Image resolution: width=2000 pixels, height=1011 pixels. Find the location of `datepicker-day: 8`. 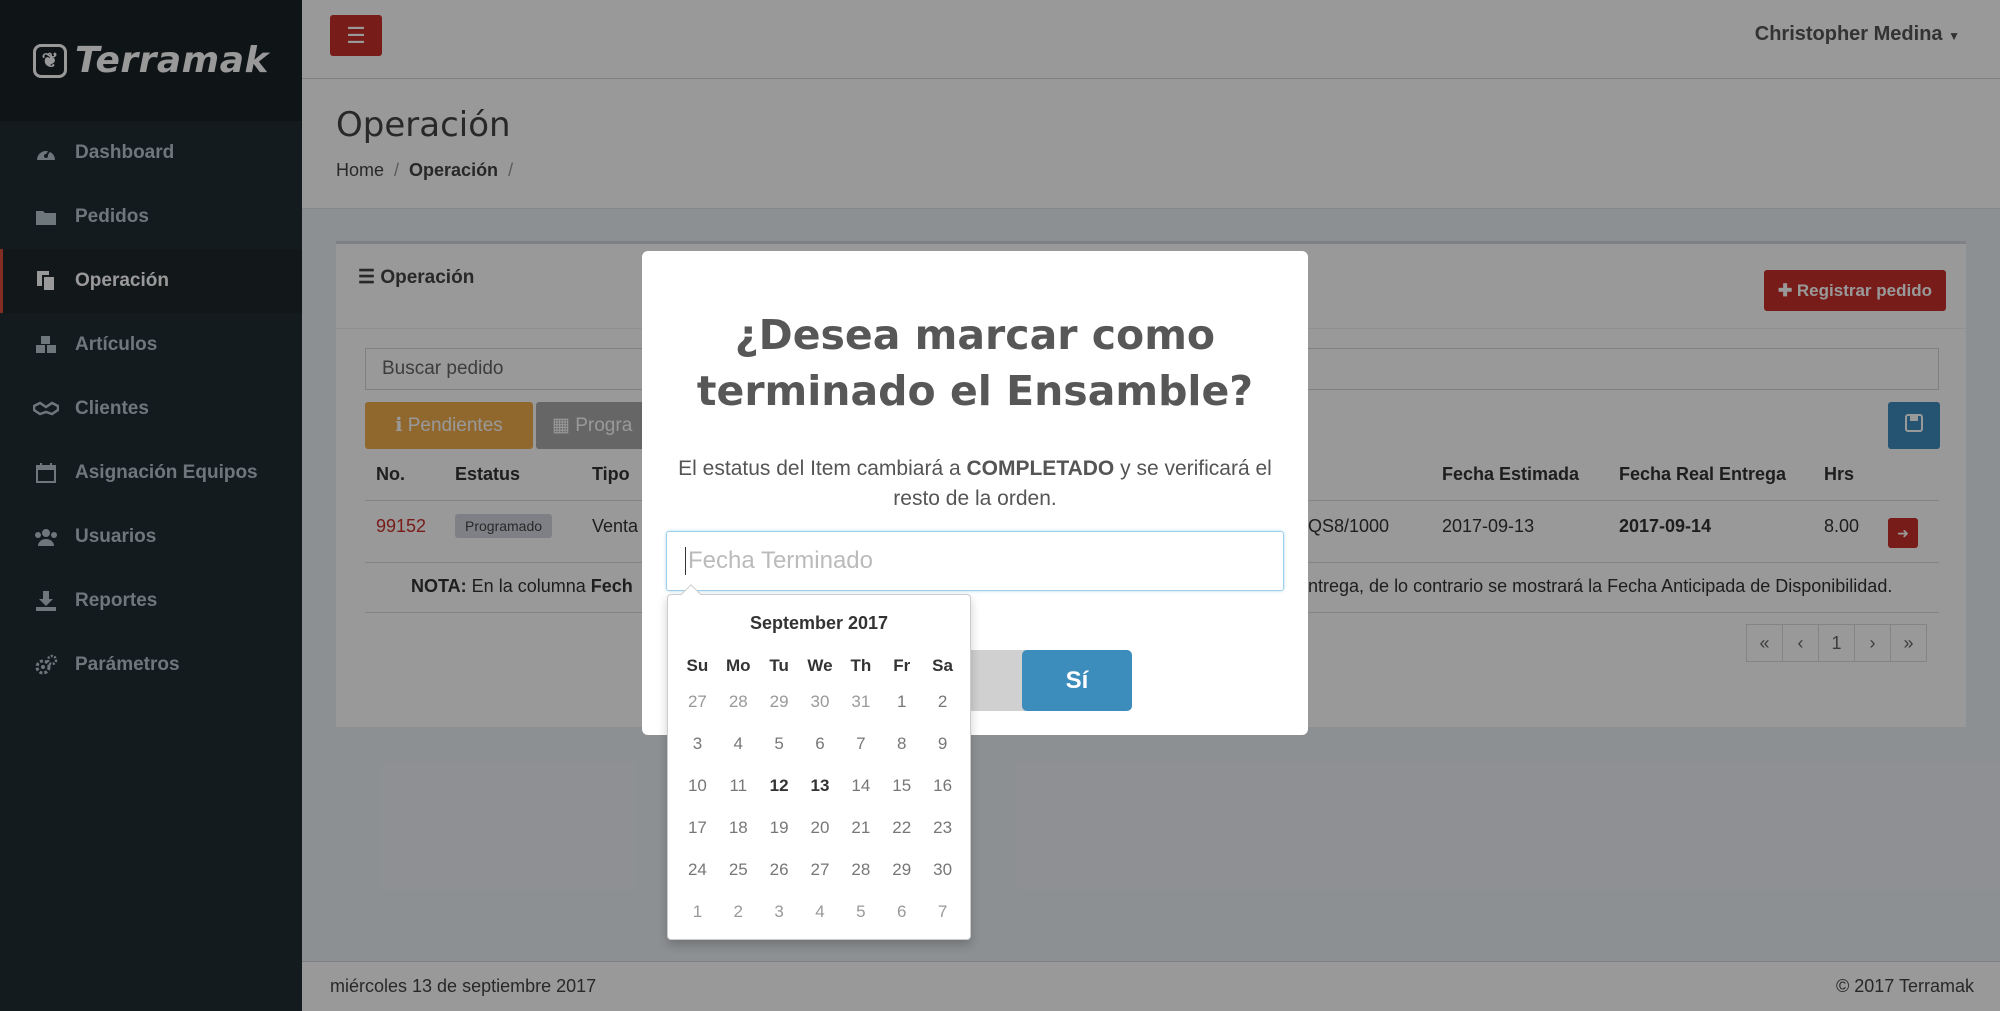

datepicker-day: 8 is located at coordinates (901, 744).